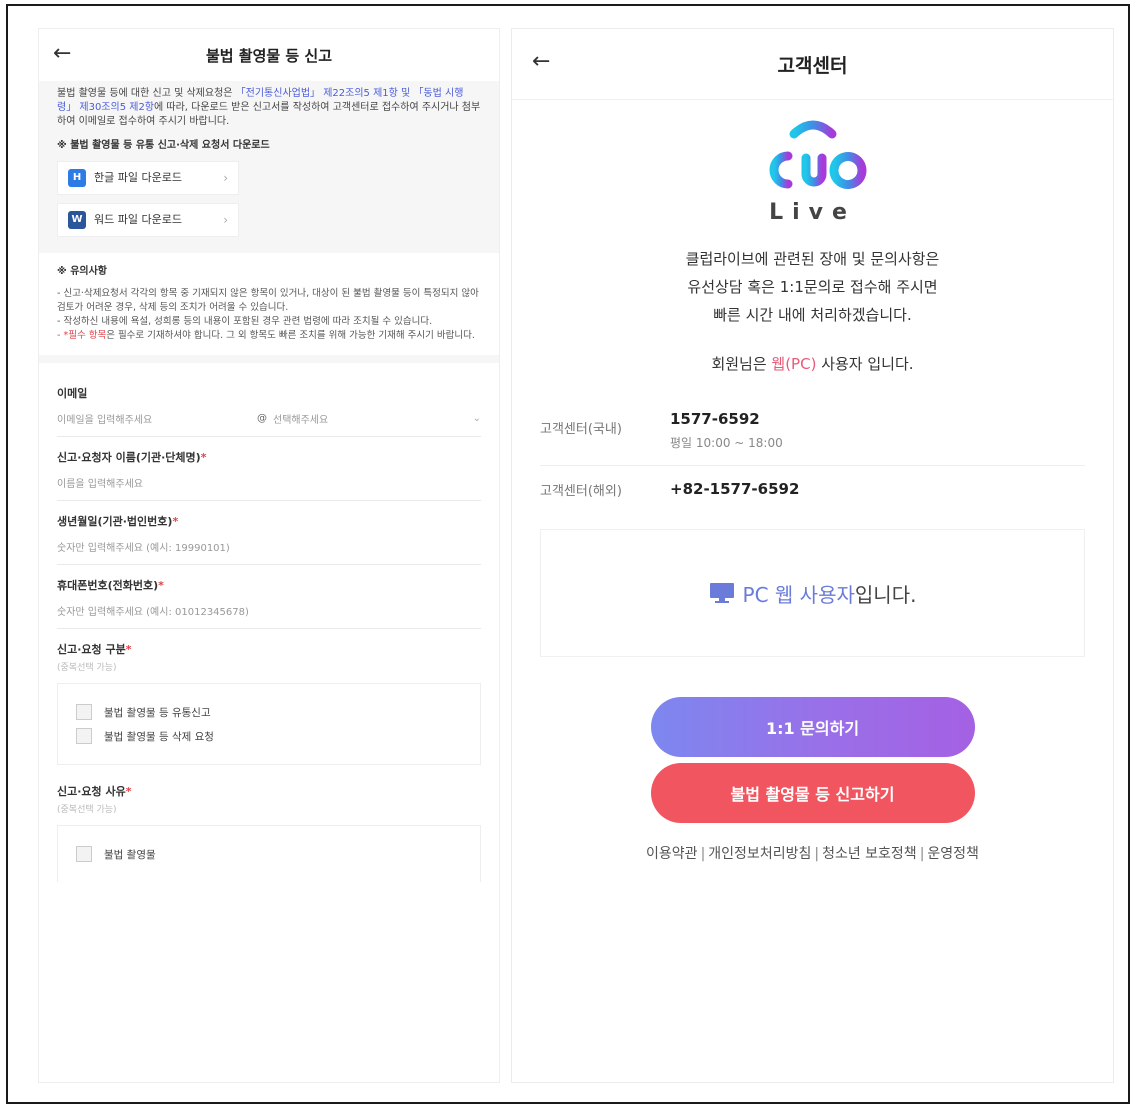 Image resolution: width=1136 pixels, height=1111 pixels. What do you see at coordinates (82, 335) in the screenshot?
I see `required-note: - *필수 항목` at bounding box center [82, 335].